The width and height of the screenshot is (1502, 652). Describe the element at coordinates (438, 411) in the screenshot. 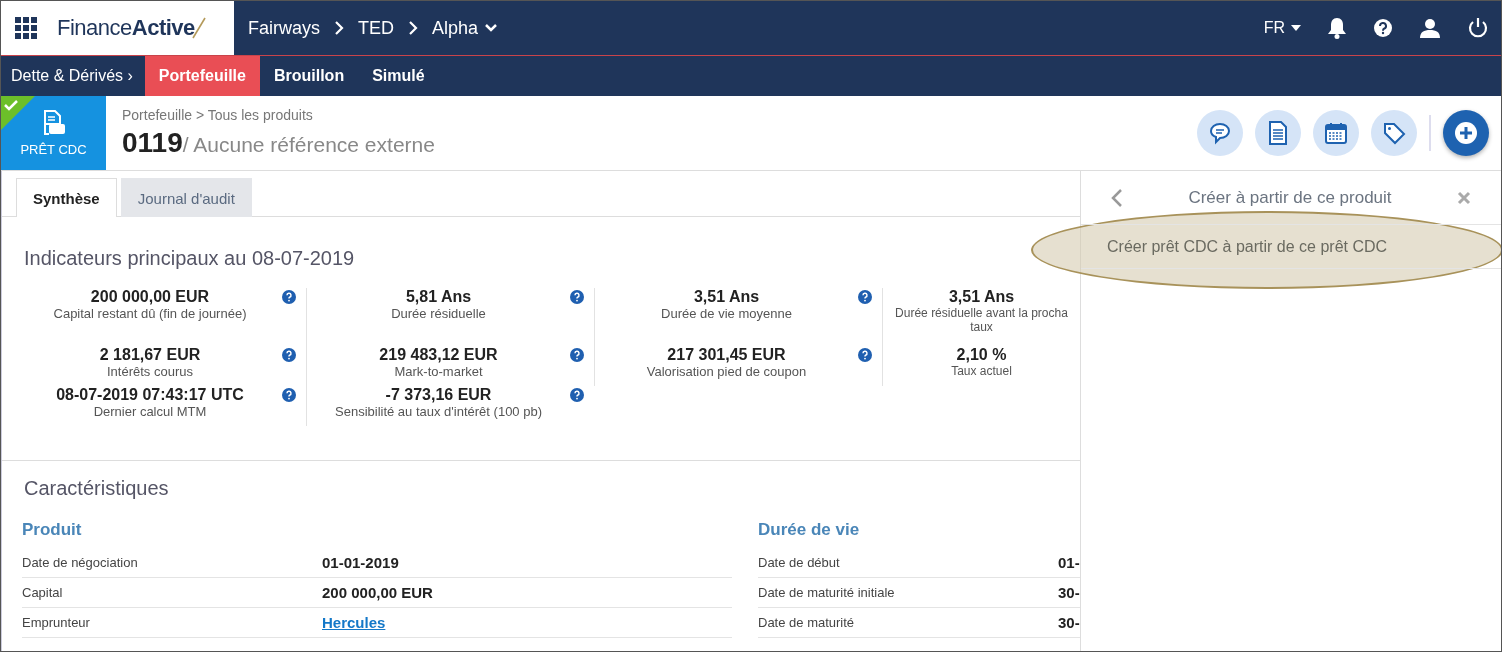

I see `indicator-label: Sensibilité au taux d'intérêt (100 pb)` at that location.